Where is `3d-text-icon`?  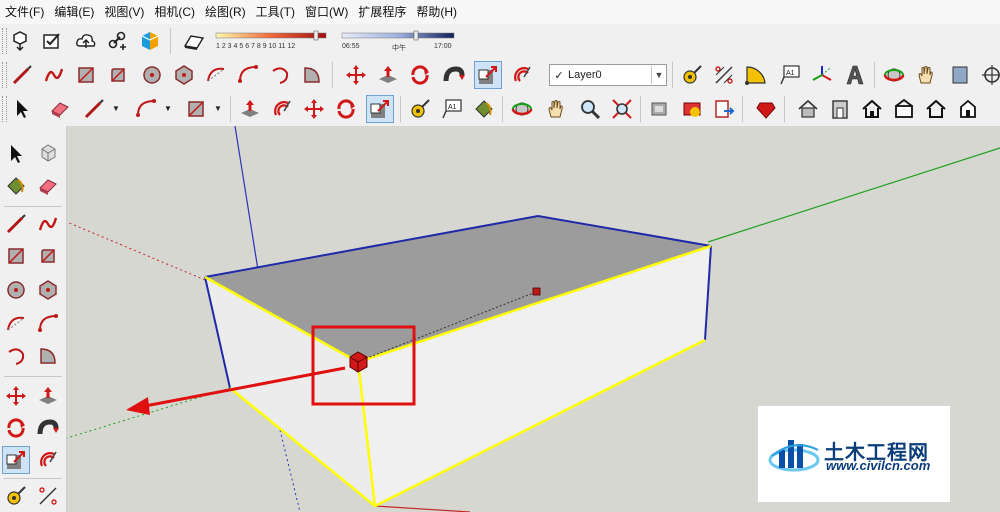 3d-text-icon is located at coordinates (854, 75).